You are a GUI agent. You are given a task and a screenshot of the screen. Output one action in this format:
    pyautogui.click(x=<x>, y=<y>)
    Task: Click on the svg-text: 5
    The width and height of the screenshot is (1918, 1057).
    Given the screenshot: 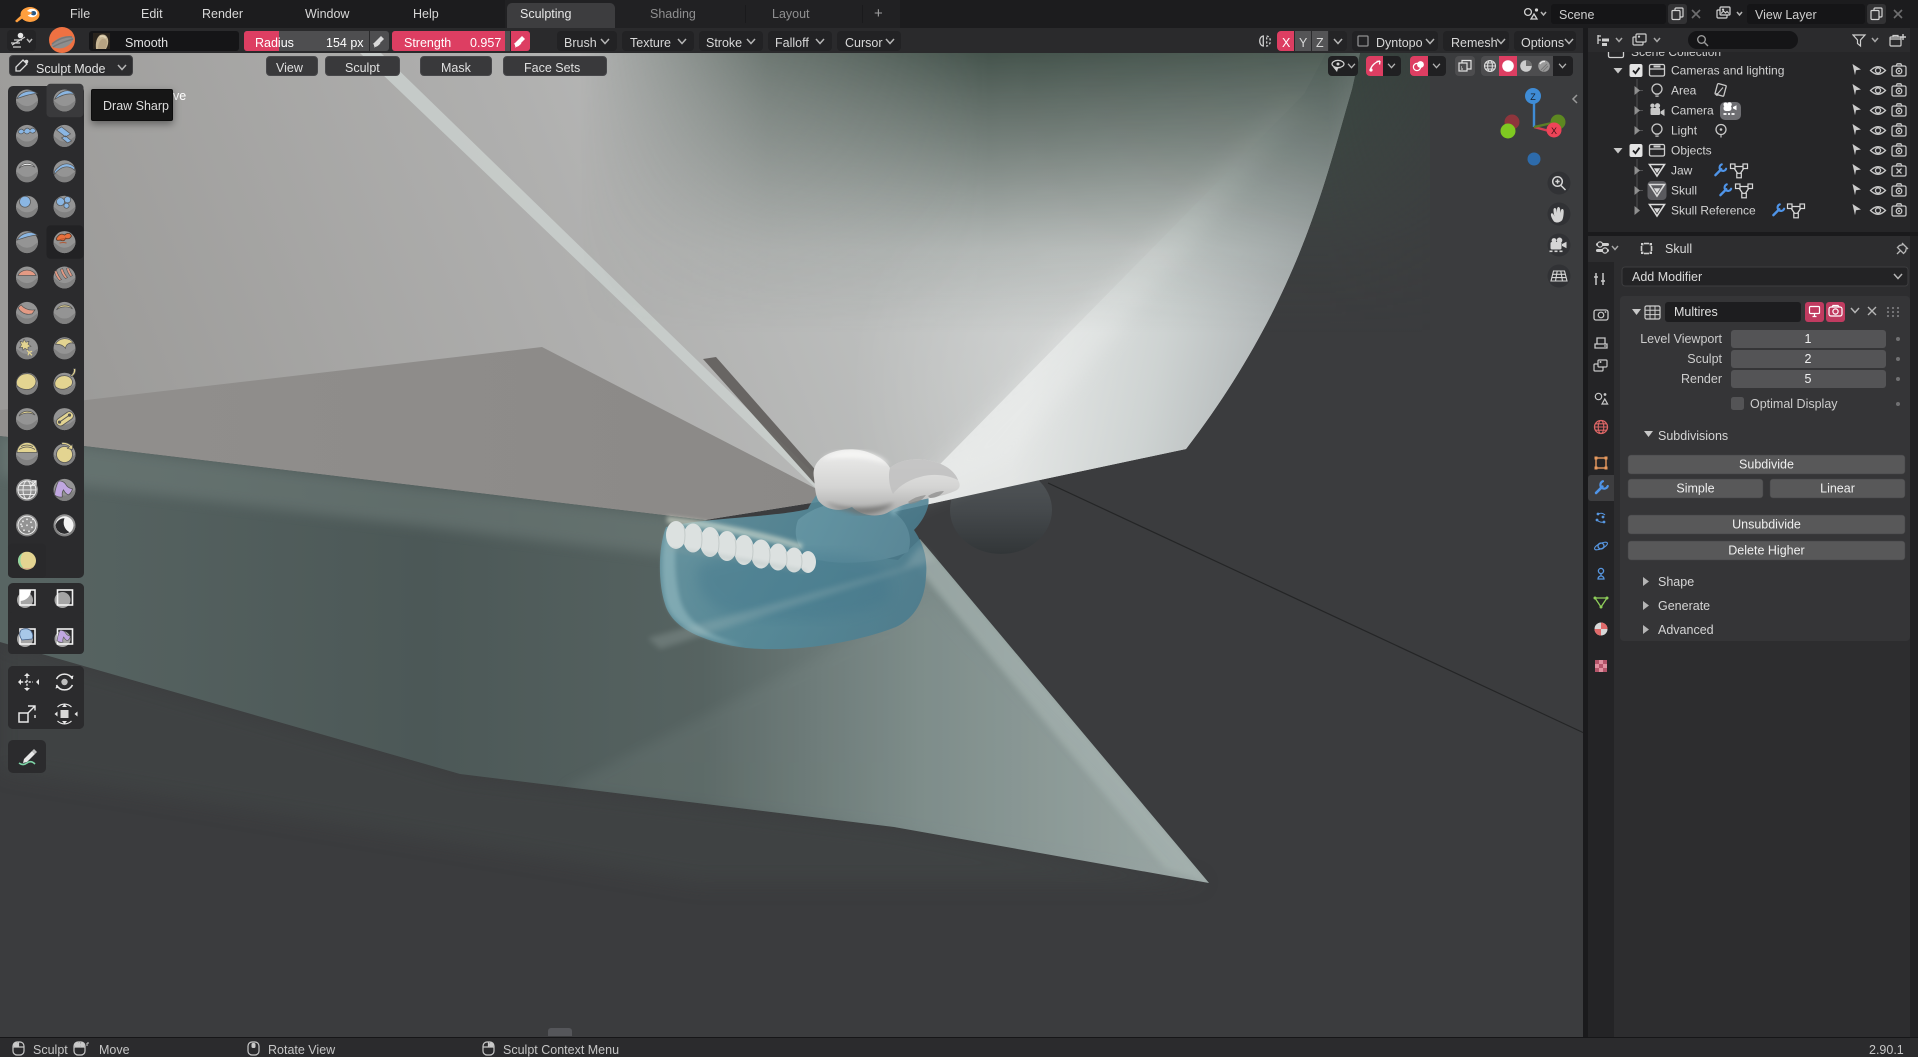 What is the action you would take?
    pyautogui.click(x=1808, y=379)
    